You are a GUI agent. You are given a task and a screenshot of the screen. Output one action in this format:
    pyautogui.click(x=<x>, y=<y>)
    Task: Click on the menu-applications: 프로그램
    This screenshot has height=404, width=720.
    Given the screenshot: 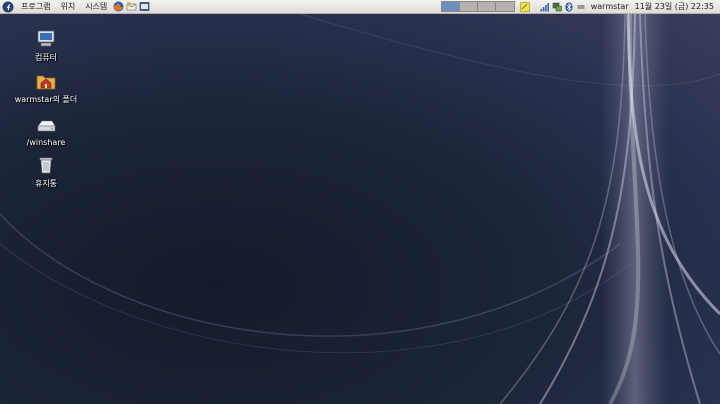 What is the action you would take?
    pyautogui.click(x=35, y=7)
    